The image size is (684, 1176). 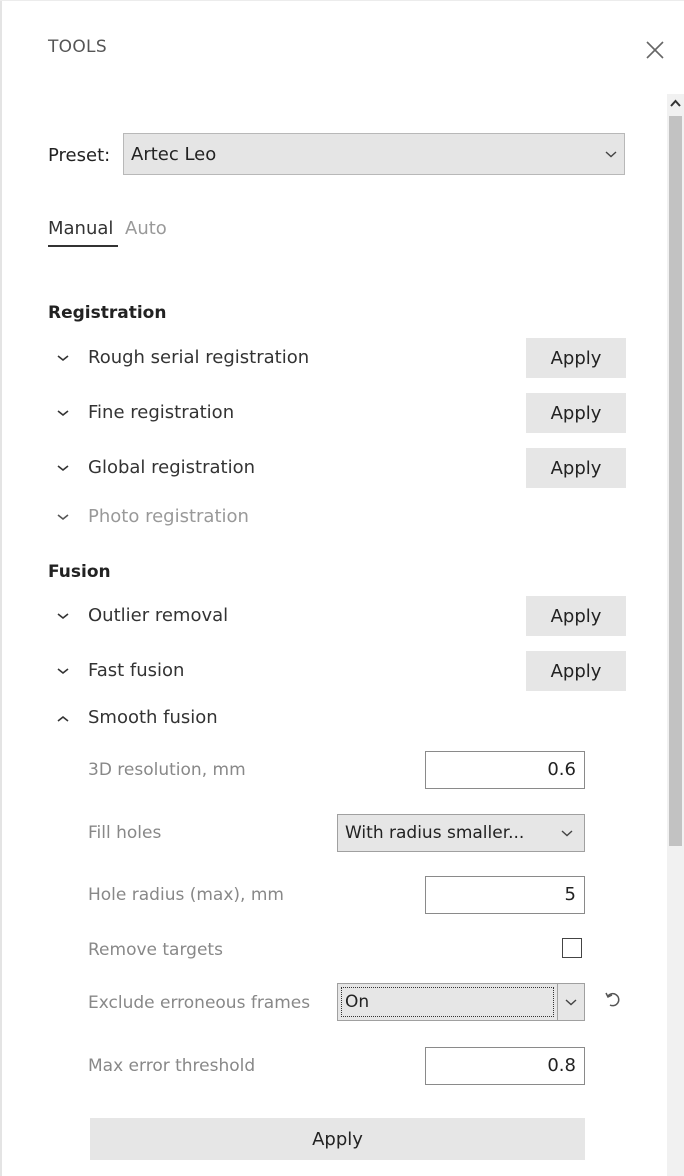 I want to click on vertical-scrollbar, so click(x=675, y=635).